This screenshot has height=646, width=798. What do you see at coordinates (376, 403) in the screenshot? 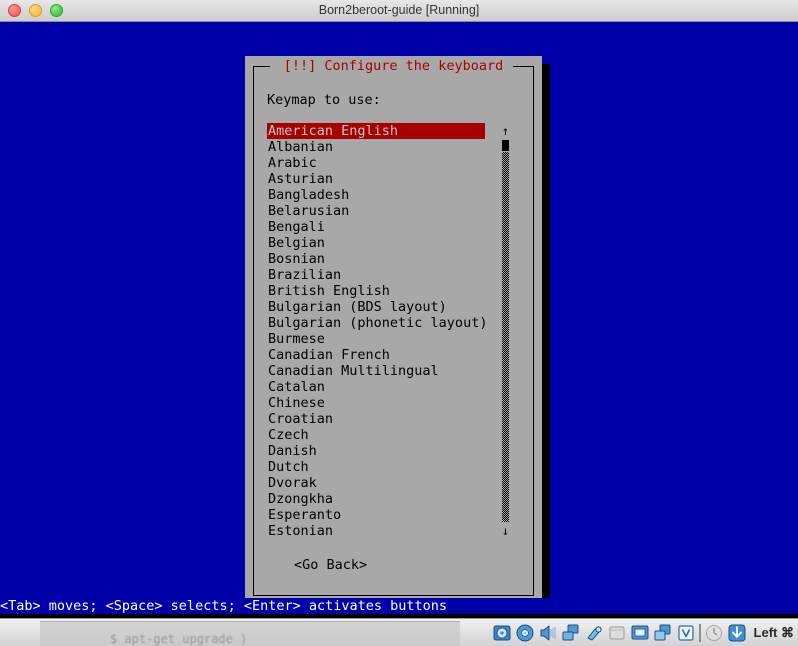
I see `list-item: Chinese` at bounding box center [376, 403].